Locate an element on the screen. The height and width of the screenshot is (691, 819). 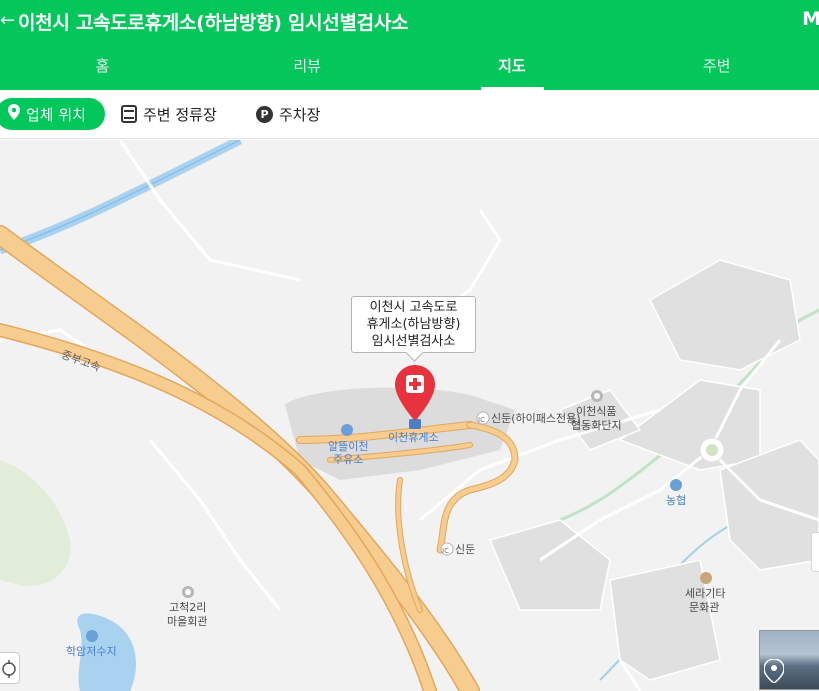
tab-map: 지도 is located at coordinates (512, 67).